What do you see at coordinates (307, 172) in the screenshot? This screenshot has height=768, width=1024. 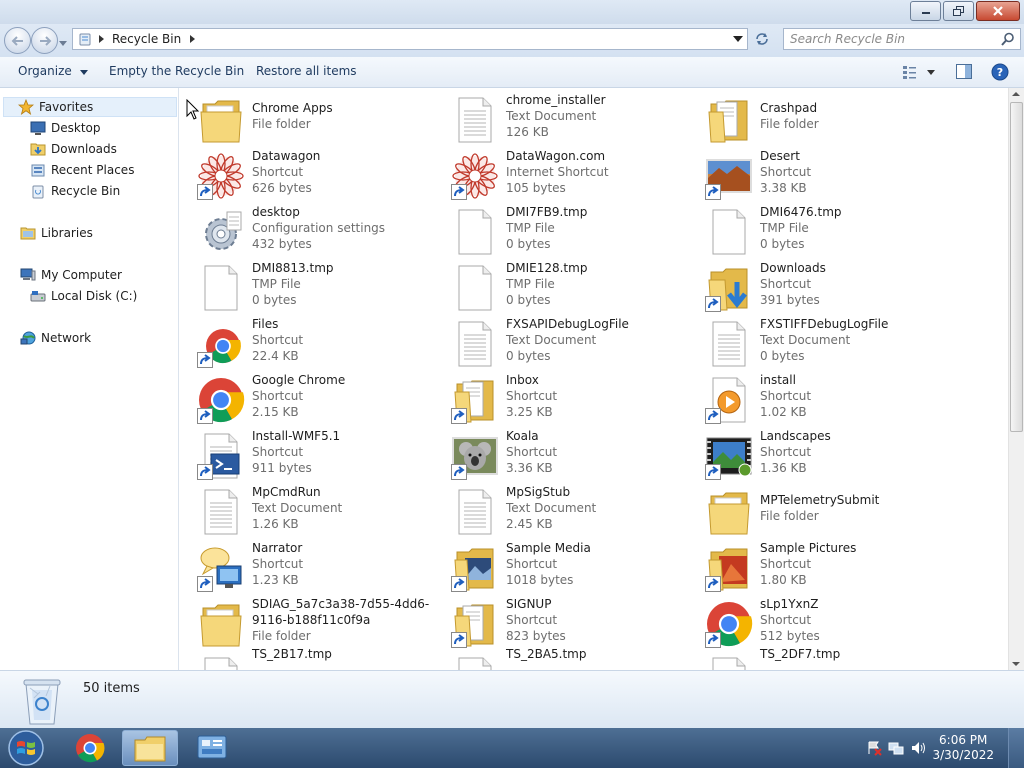 I see `file-item: Datawagon Shortcut 626 bytes` at bounding box center [307, 172].